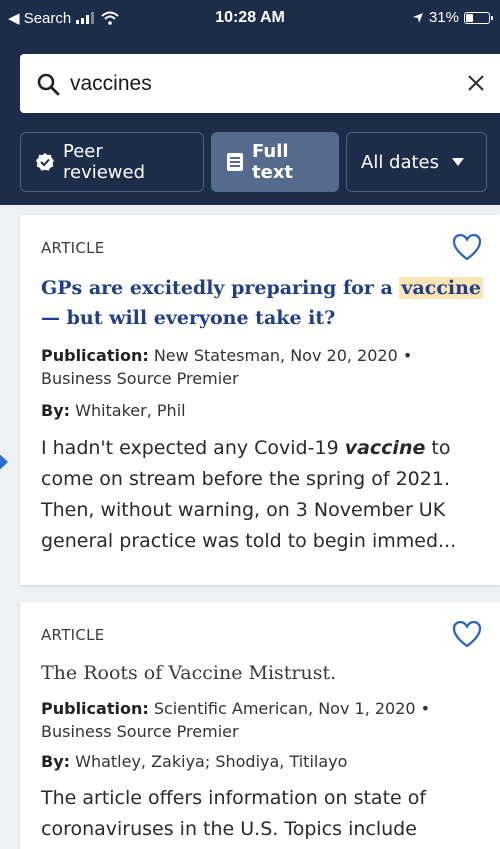 Image resolution: width=500 pixels, height=849 pixels. Describe the element at coordinates (4, 462) in the screenshot. I see `arrow-marker-icon` at that location.